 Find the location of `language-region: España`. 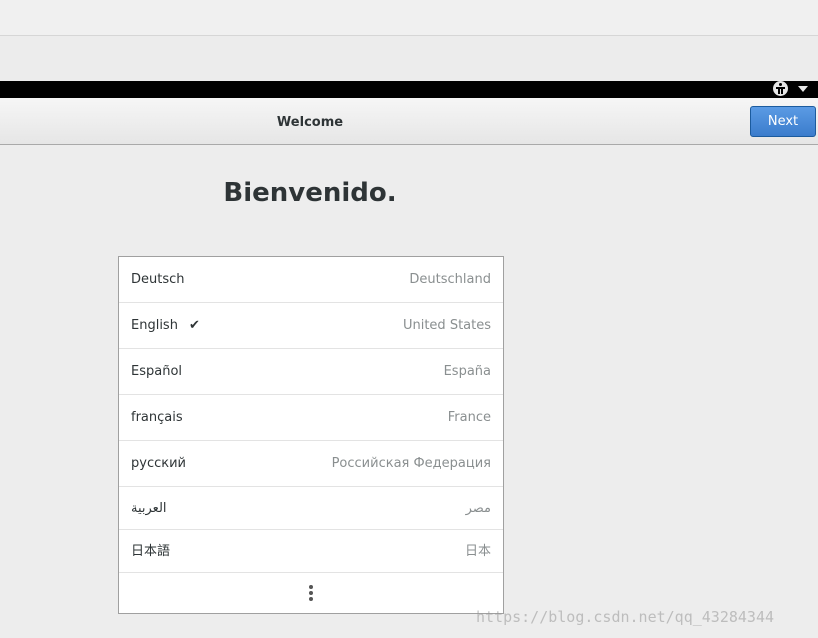

language-region: España is located at coordinates (467, 371).